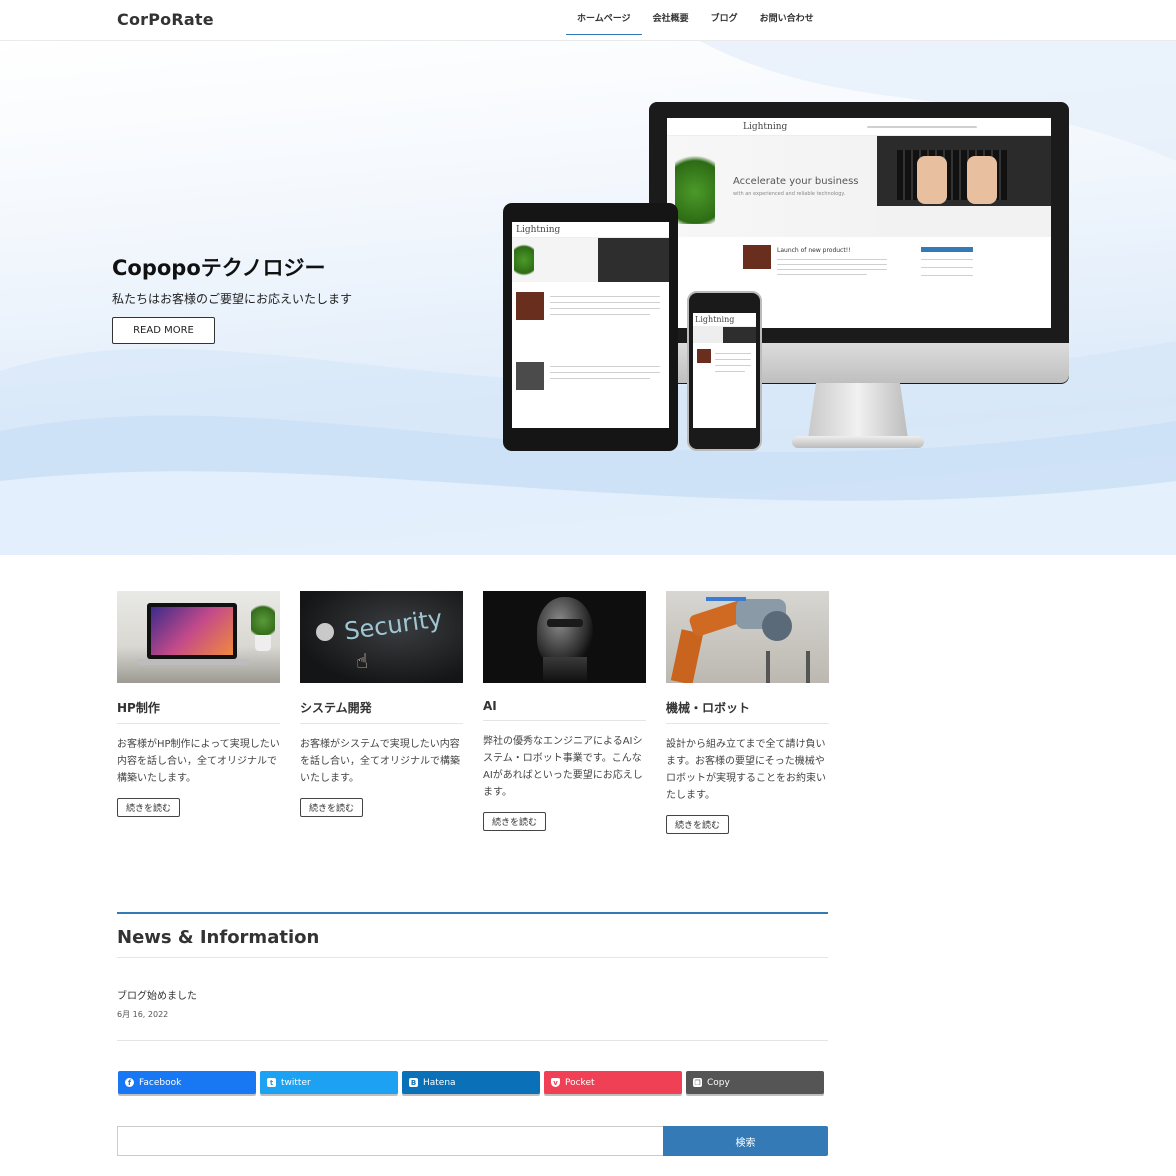  Describe the element at coordinates (187, 1082) in the screenshot. I see `share-facebook-button: f Facebook` at that location.